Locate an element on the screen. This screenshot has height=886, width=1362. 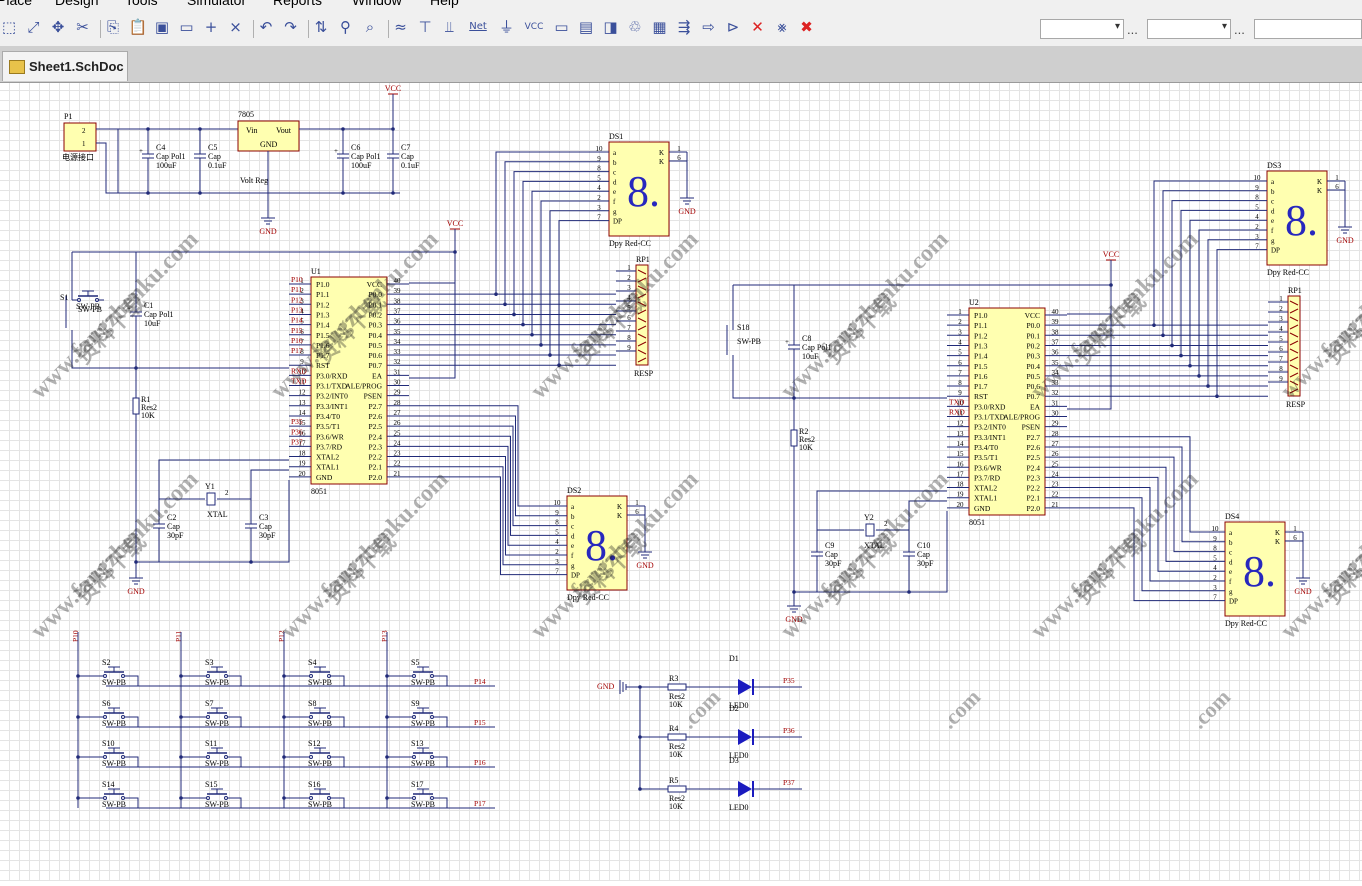
cross-probe-icon: ⨳ is located at coordinates (782, 27).